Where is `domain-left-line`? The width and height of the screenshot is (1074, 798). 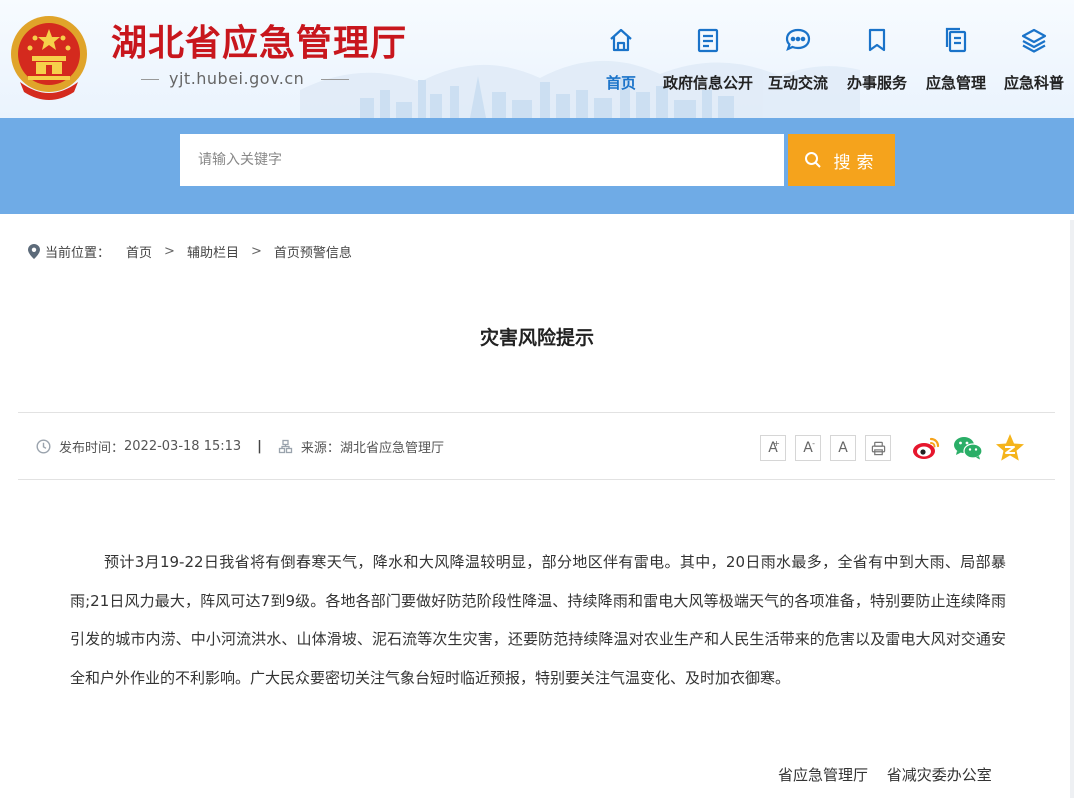
domain-left-line is located at coordinates (150, 79).